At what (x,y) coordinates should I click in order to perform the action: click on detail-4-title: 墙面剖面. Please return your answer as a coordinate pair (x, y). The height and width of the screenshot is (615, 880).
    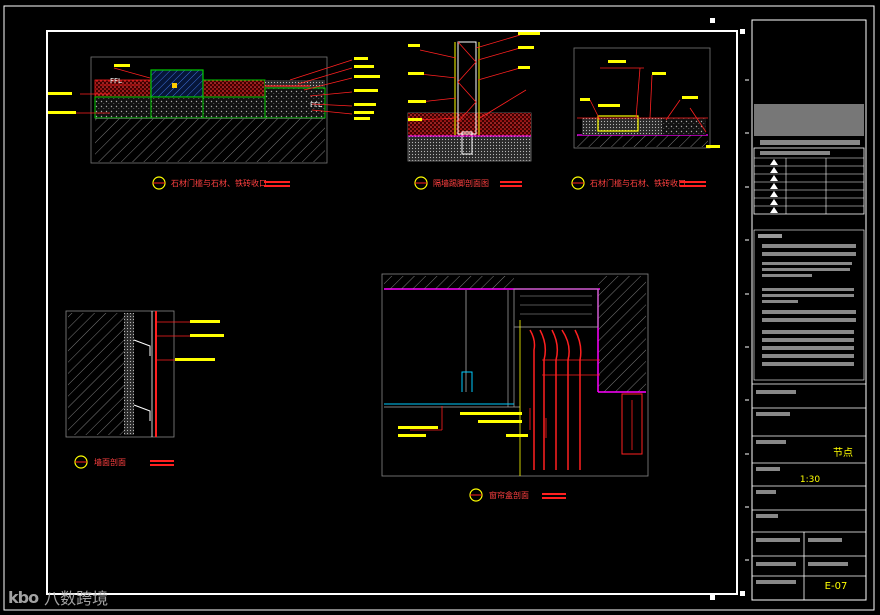
    Looking at the image, I should click on (124, 462).